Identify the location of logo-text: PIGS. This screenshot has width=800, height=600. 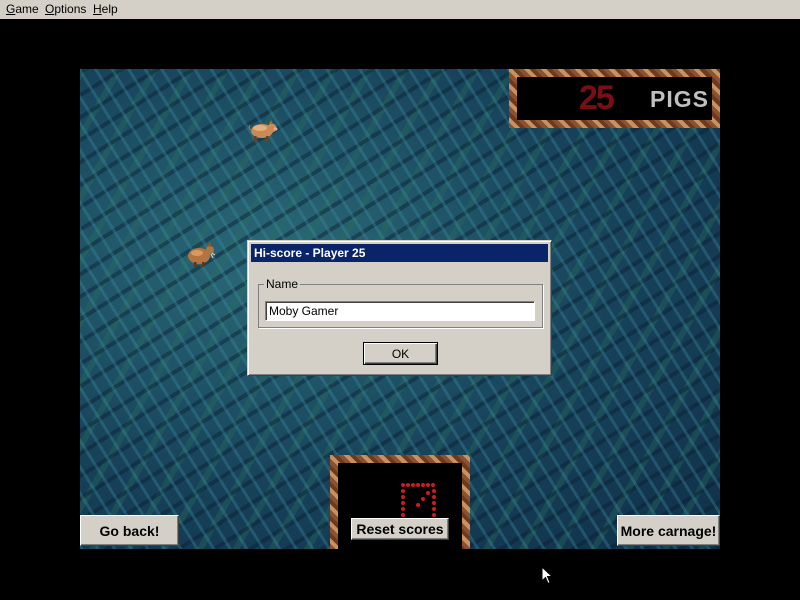
(679, 99).